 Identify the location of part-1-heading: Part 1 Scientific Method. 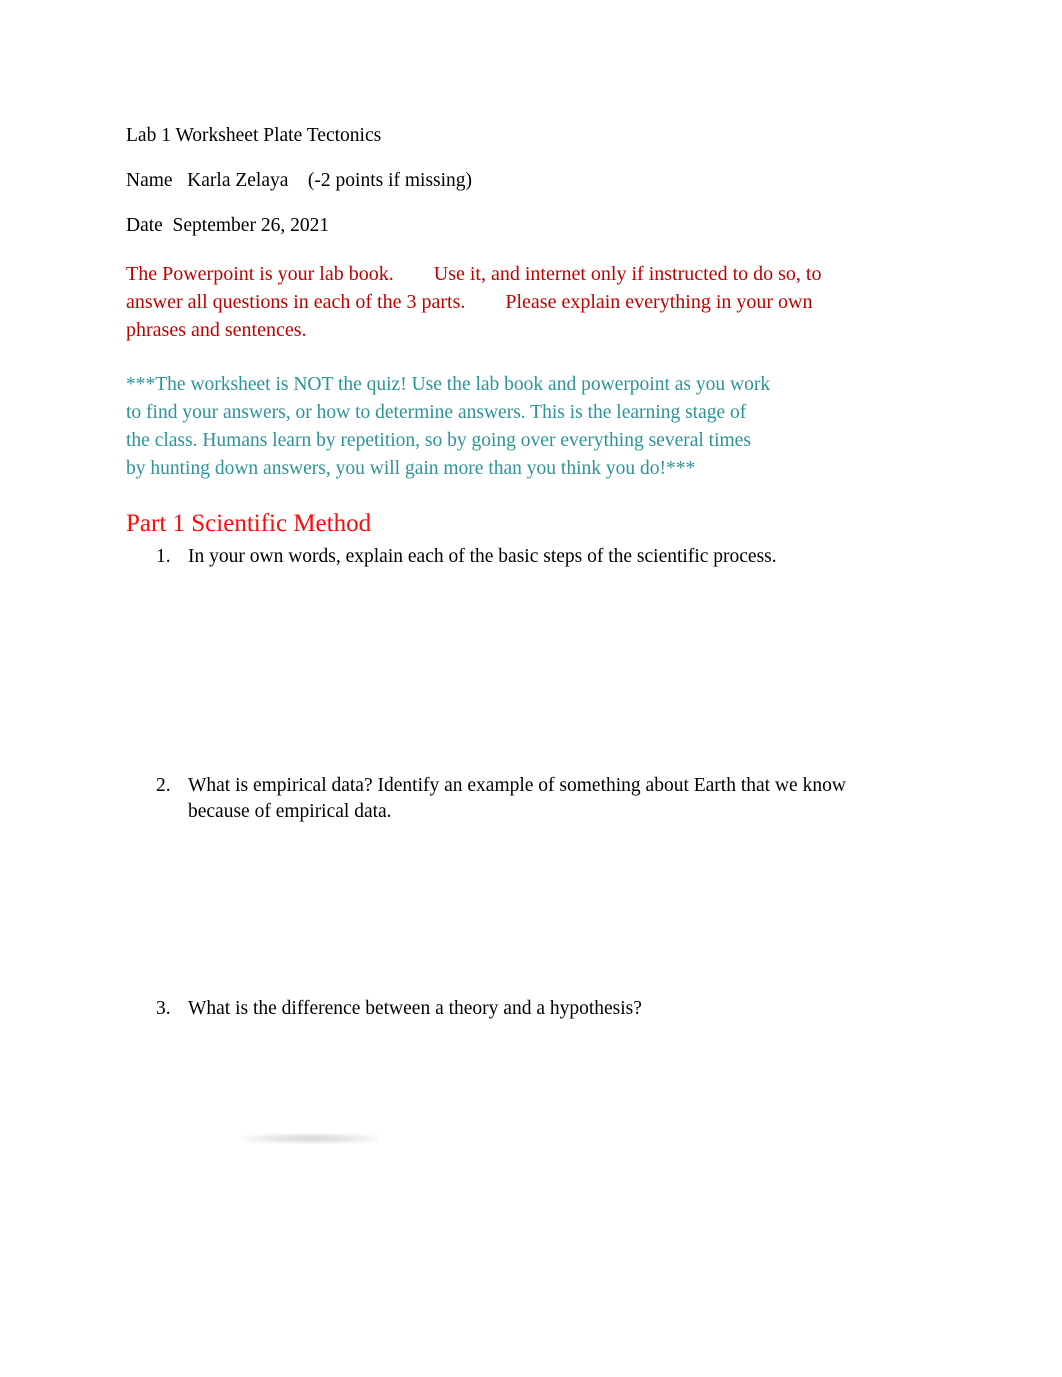
(249, 523).